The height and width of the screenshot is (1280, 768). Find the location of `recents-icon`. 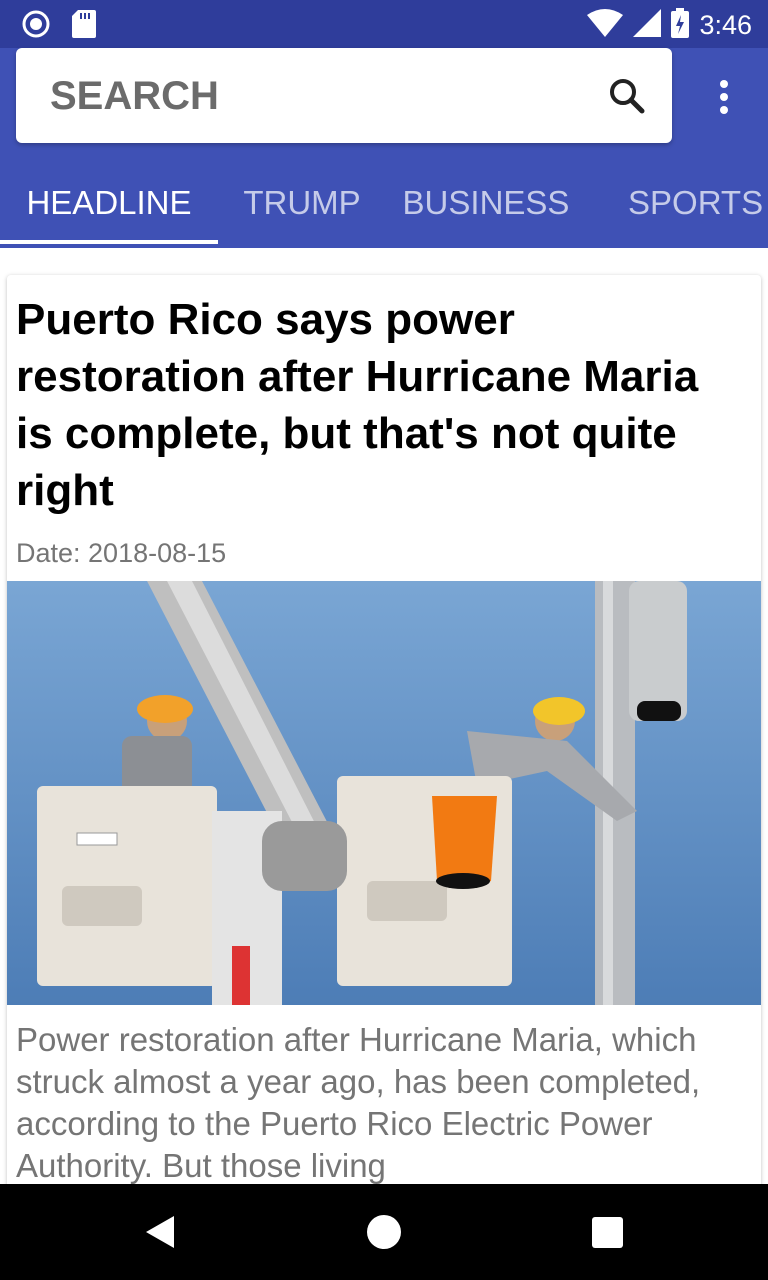

recents-icon is located at coordinates (607, 1232).